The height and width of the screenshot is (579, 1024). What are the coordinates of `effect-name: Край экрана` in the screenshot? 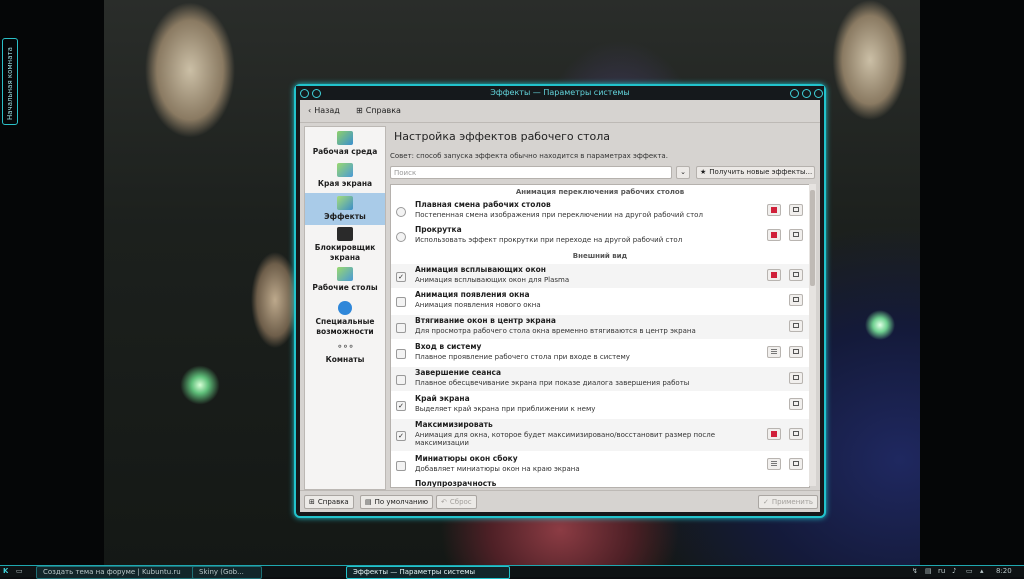 It's located at (442, 398).